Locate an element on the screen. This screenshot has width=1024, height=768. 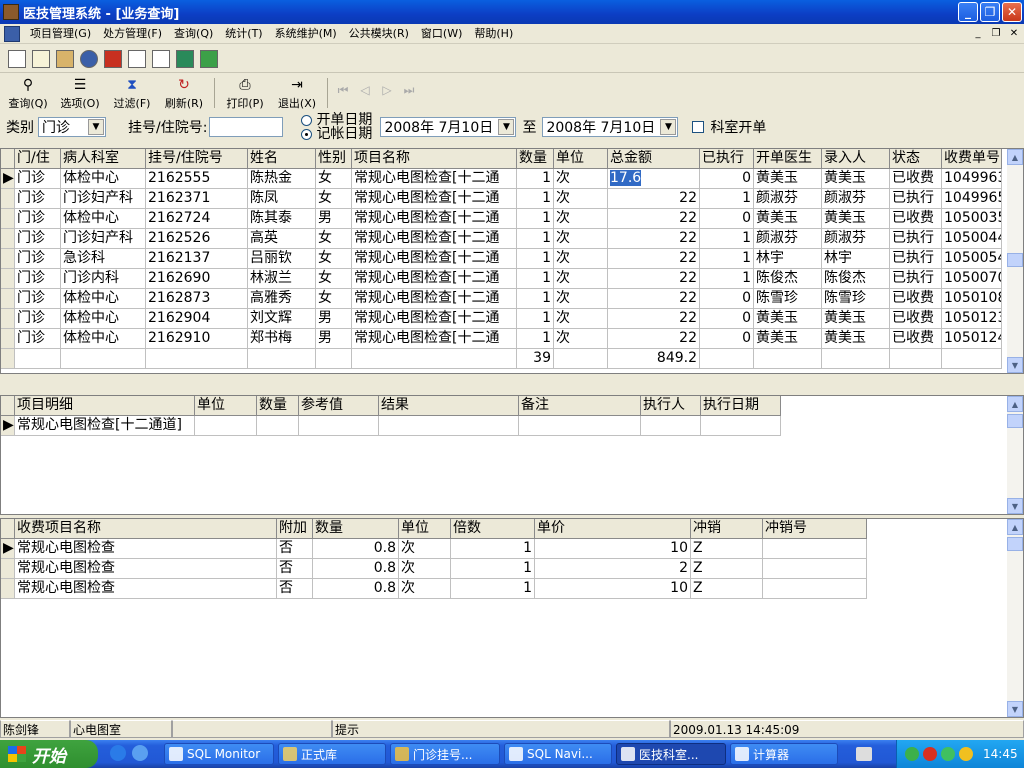
dept-open-checkbox is located at coordinates (698, 127).